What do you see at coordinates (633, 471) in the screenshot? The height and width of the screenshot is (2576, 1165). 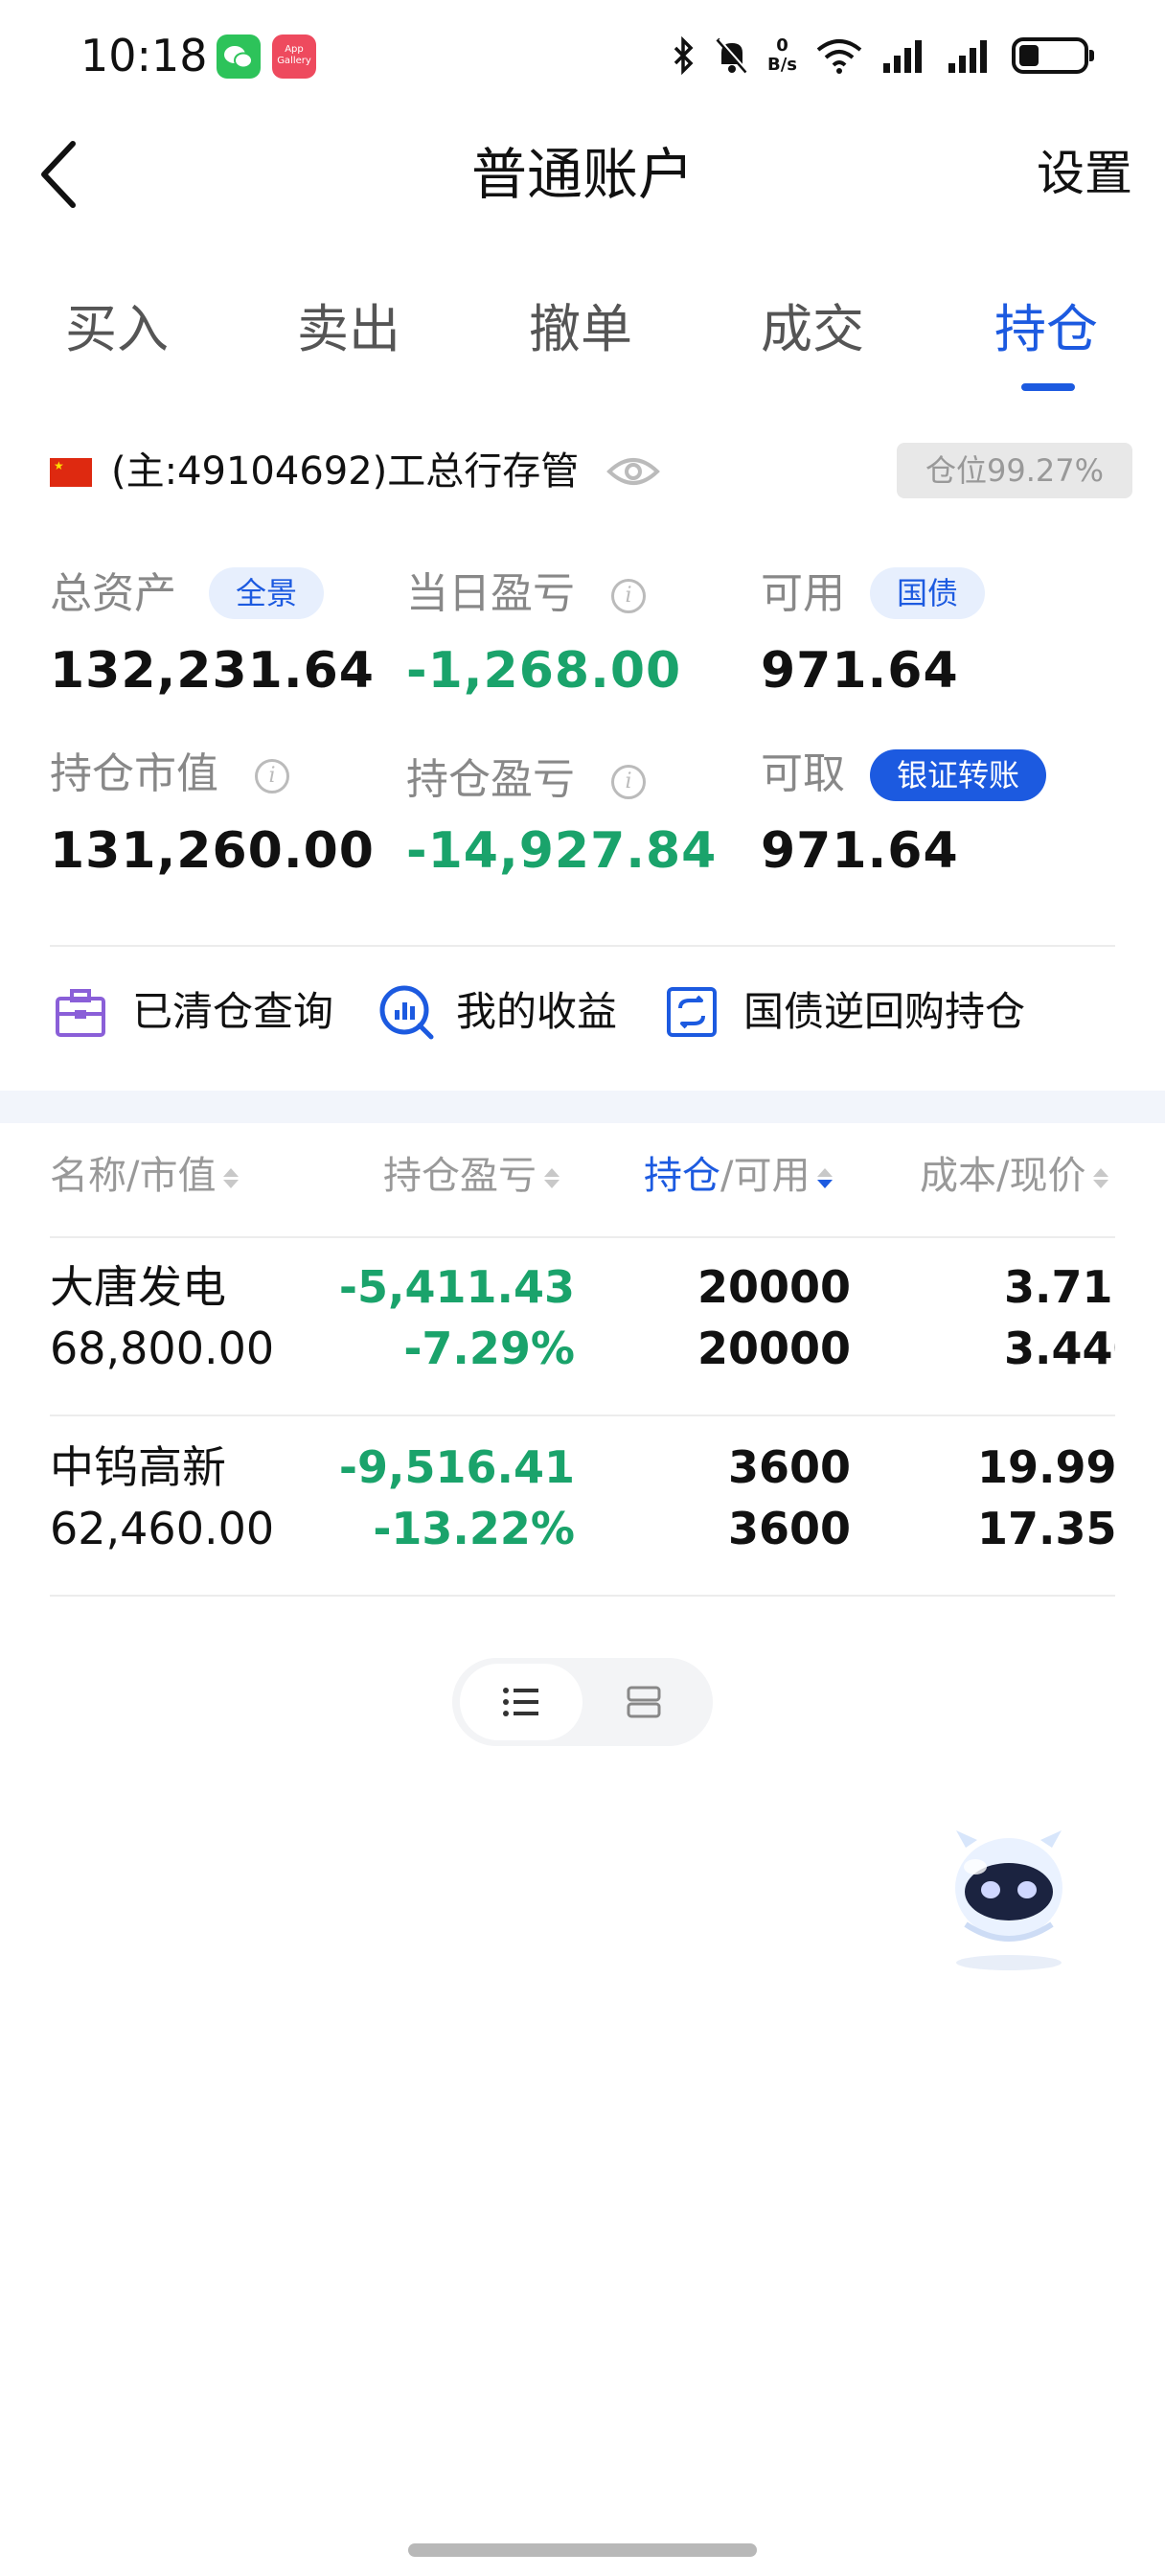 I see `eye-icon` at bounding box center [633, 471].